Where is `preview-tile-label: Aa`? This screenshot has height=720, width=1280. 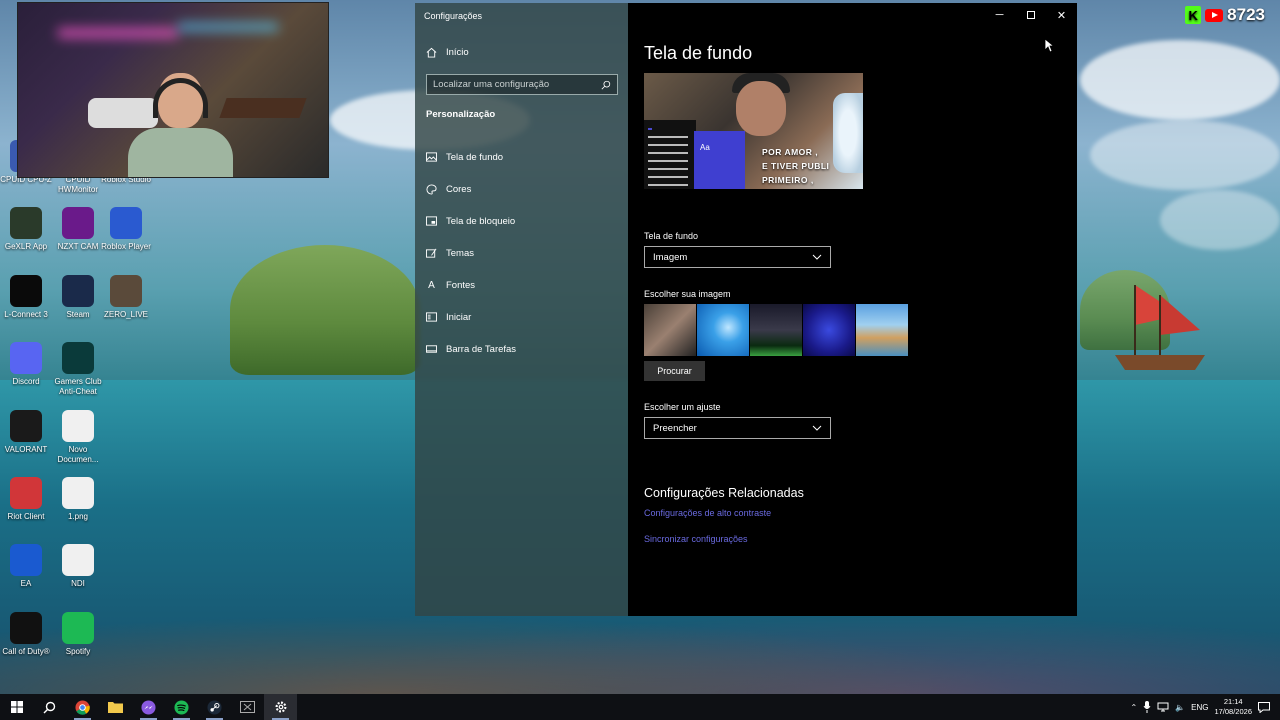 preview-tile-label: Aa is located at coordinates (705, 147).